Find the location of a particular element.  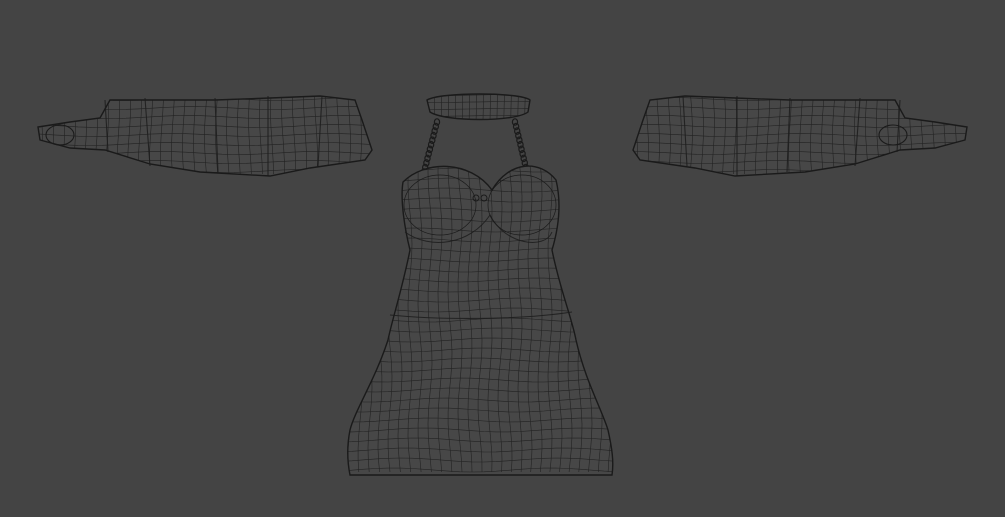

left-sleeve is located at coordinates (203, 135).